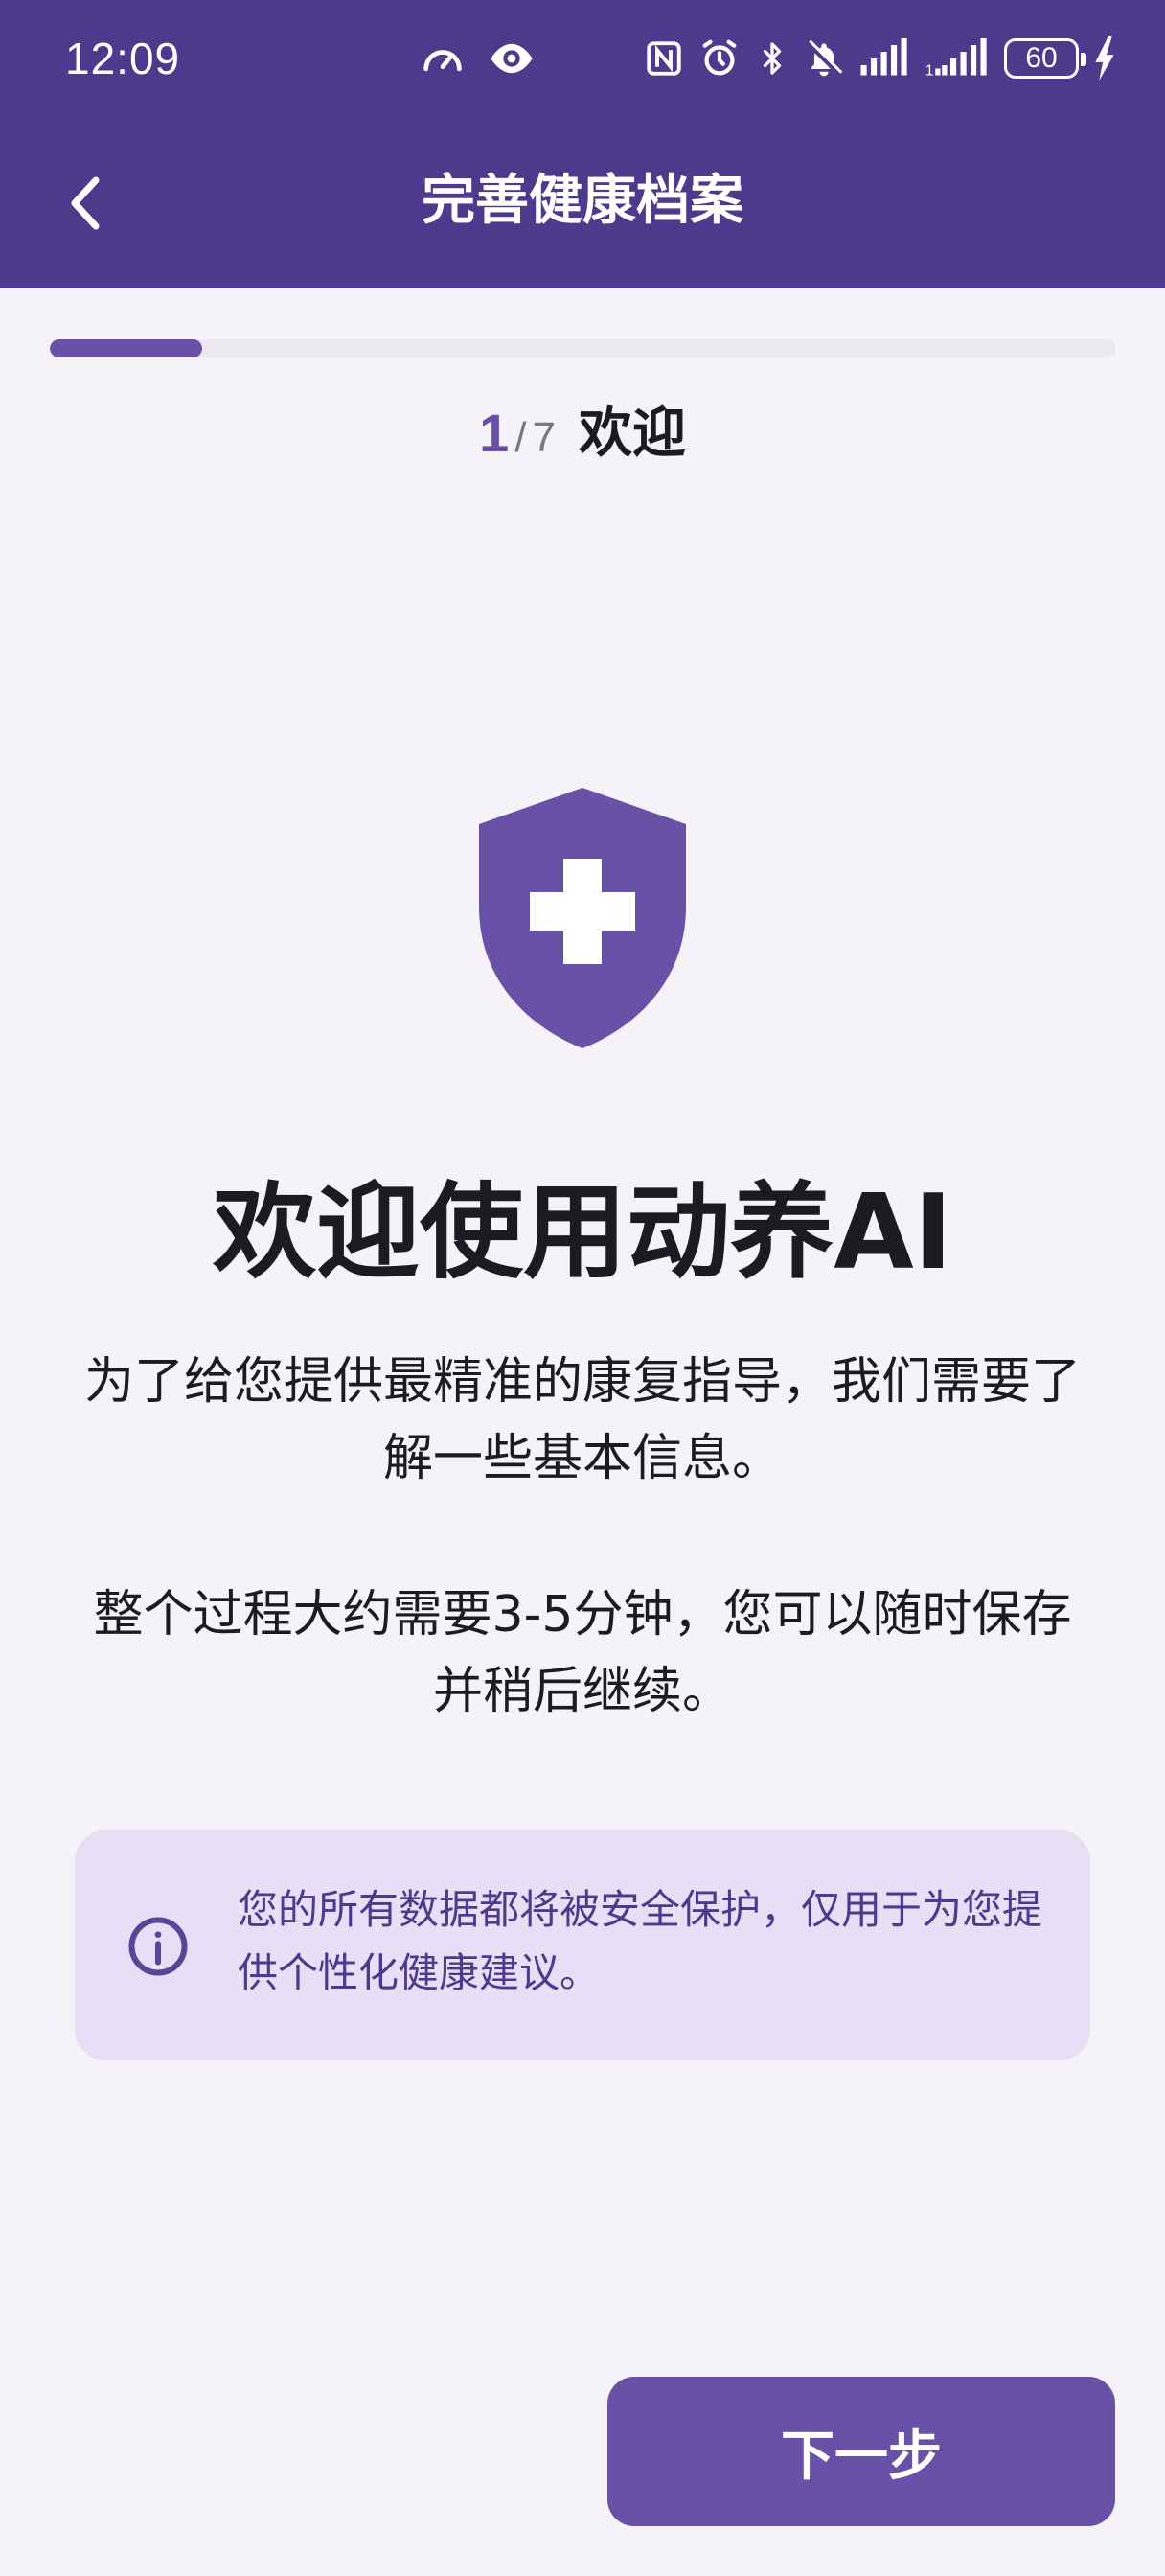  I want to click on step-current: 1, so click(494, 432).